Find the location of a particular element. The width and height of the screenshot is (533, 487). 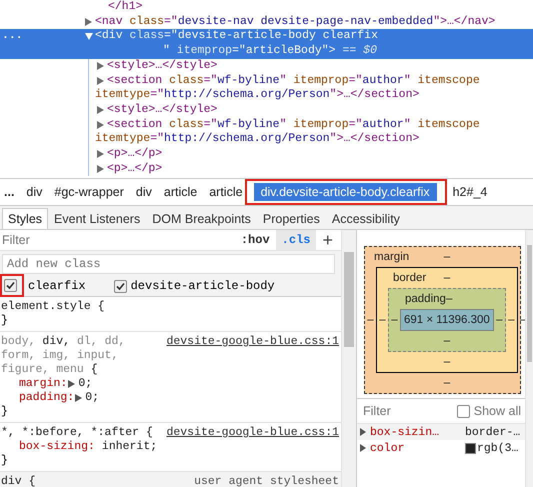

css-selector: element.style { is located at coordinates (53, 307).